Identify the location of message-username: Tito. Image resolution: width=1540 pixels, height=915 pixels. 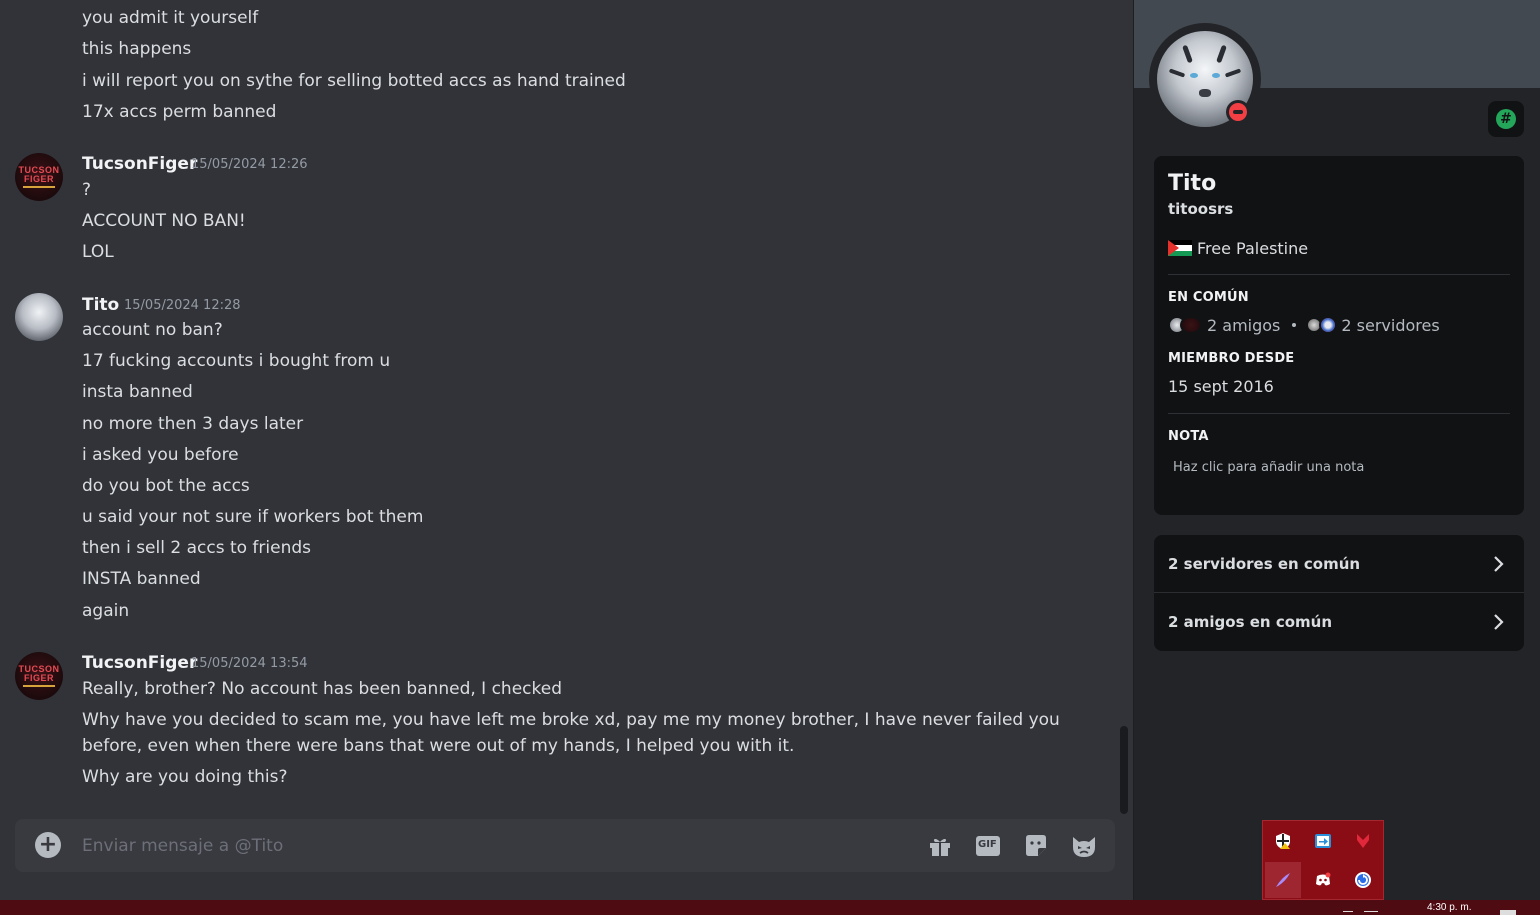
(100, 305).